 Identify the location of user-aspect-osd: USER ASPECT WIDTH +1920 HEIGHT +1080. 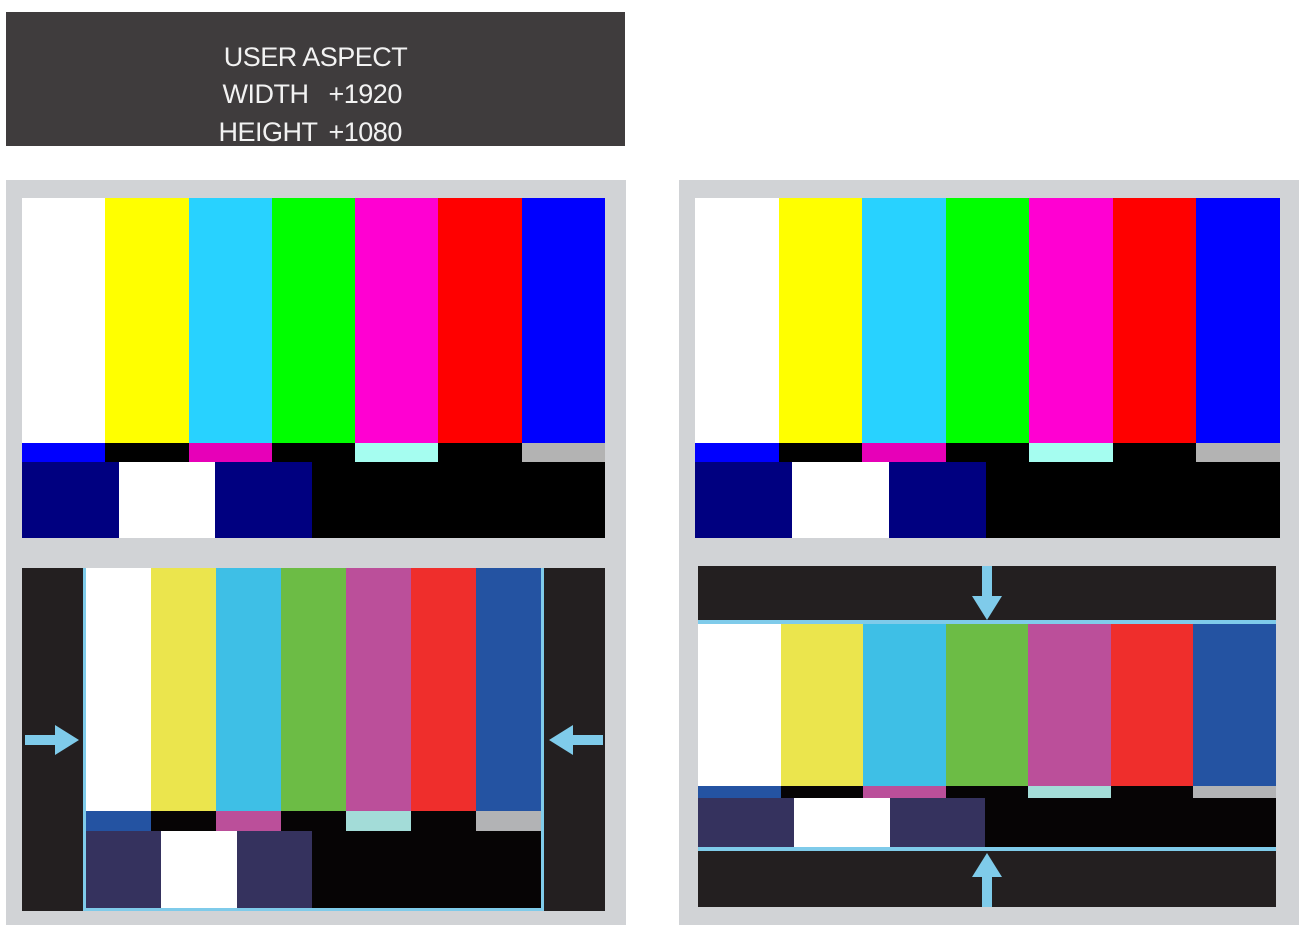
(315, 79).